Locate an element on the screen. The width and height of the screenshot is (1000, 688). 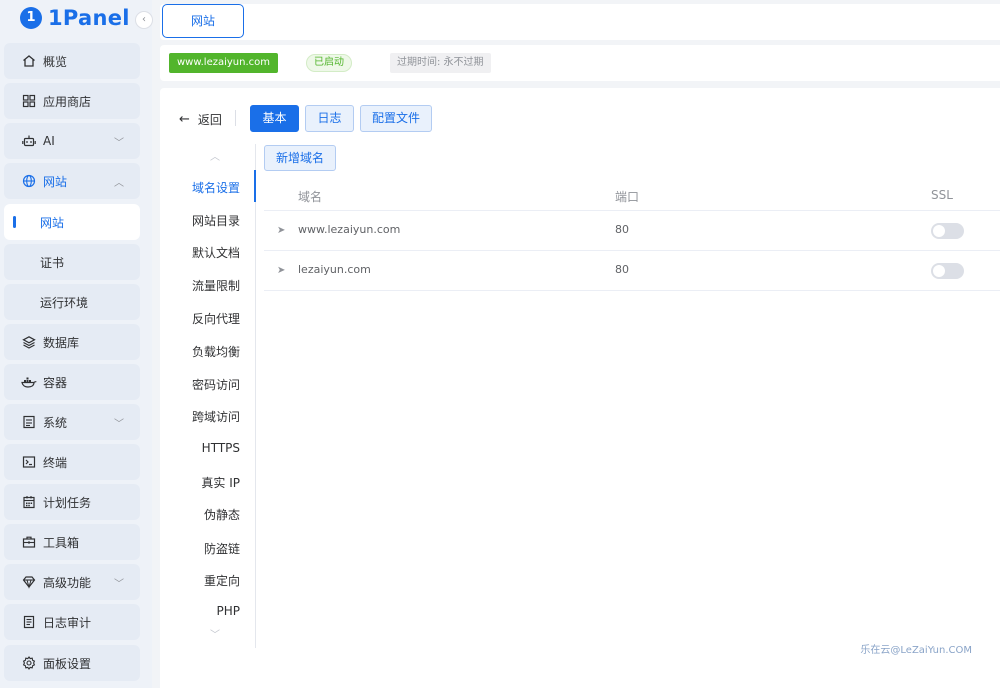
subnav-item-default-doc: 默认文档 is located at coordinates (216, 252).